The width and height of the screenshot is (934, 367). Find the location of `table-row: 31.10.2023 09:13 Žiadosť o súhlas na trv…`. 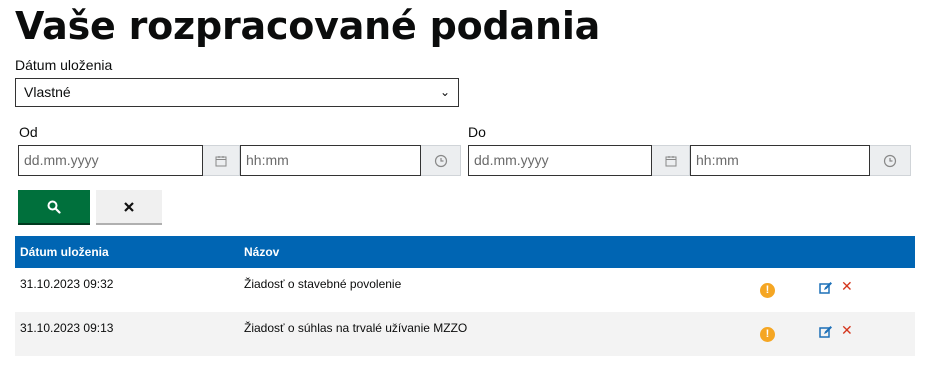

table-row: 31.10.2023 09:13 Žiadosť o súhlas na trv… is located at coordinates (465, 334).